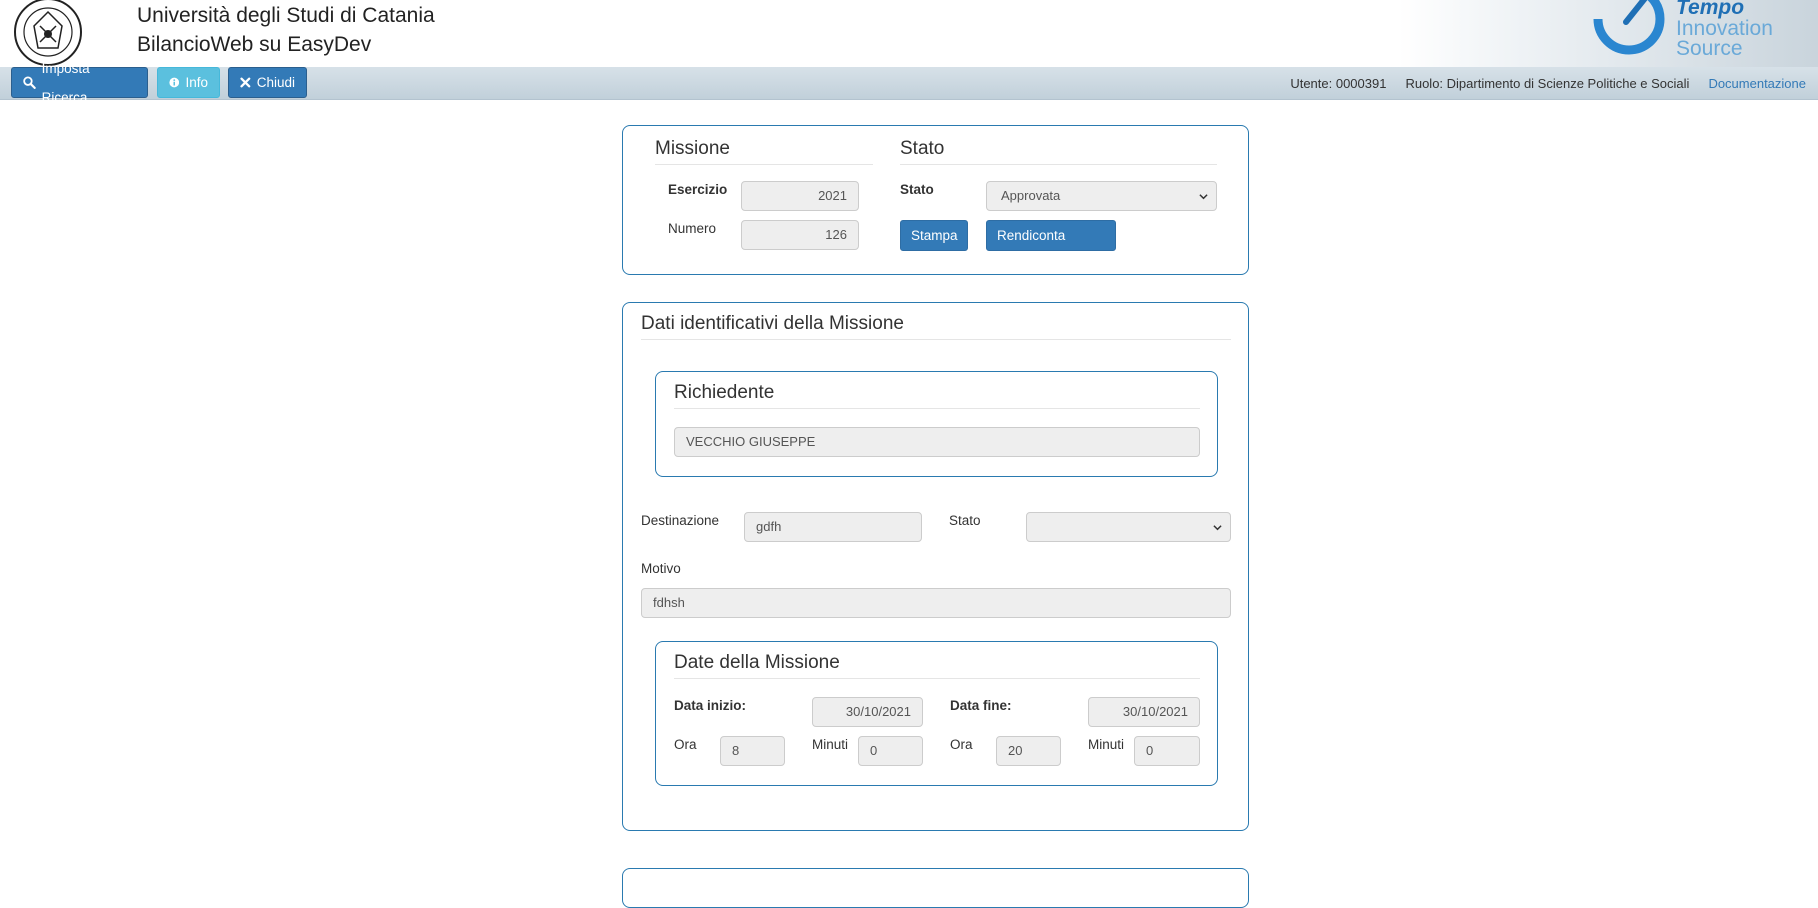 This screenshot has width=1818, height=908. What do you see at coordinates (685, 744) in the screenshot?
I see `inizio-ora-label: Ora` at bounding box center [685, 744].